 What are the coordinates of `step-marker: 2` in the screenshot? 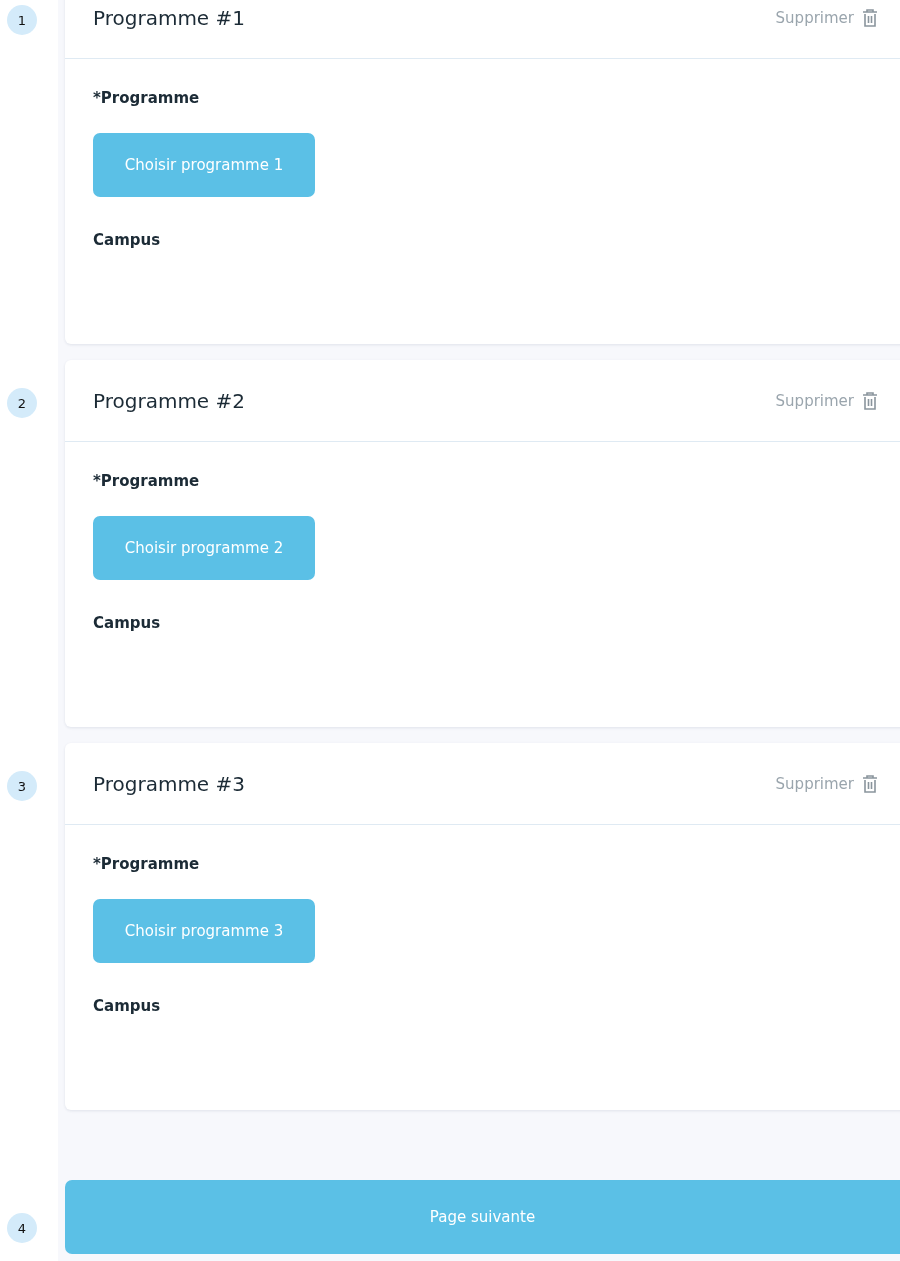 It's located at (22, 403).